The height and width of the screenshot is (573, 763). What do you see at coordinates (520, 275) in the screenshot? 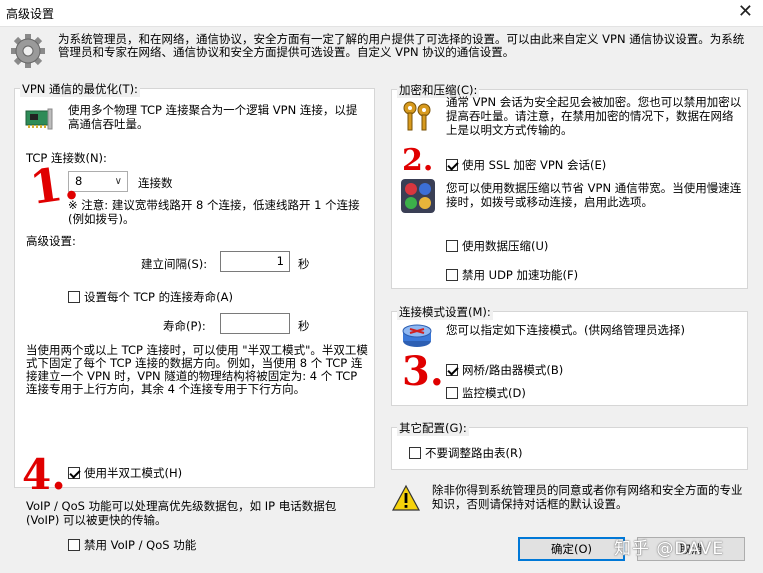
I see `udp-checkbox-label: 禁用 UDP 加速功能(F)` at bounding box center [520, 275].